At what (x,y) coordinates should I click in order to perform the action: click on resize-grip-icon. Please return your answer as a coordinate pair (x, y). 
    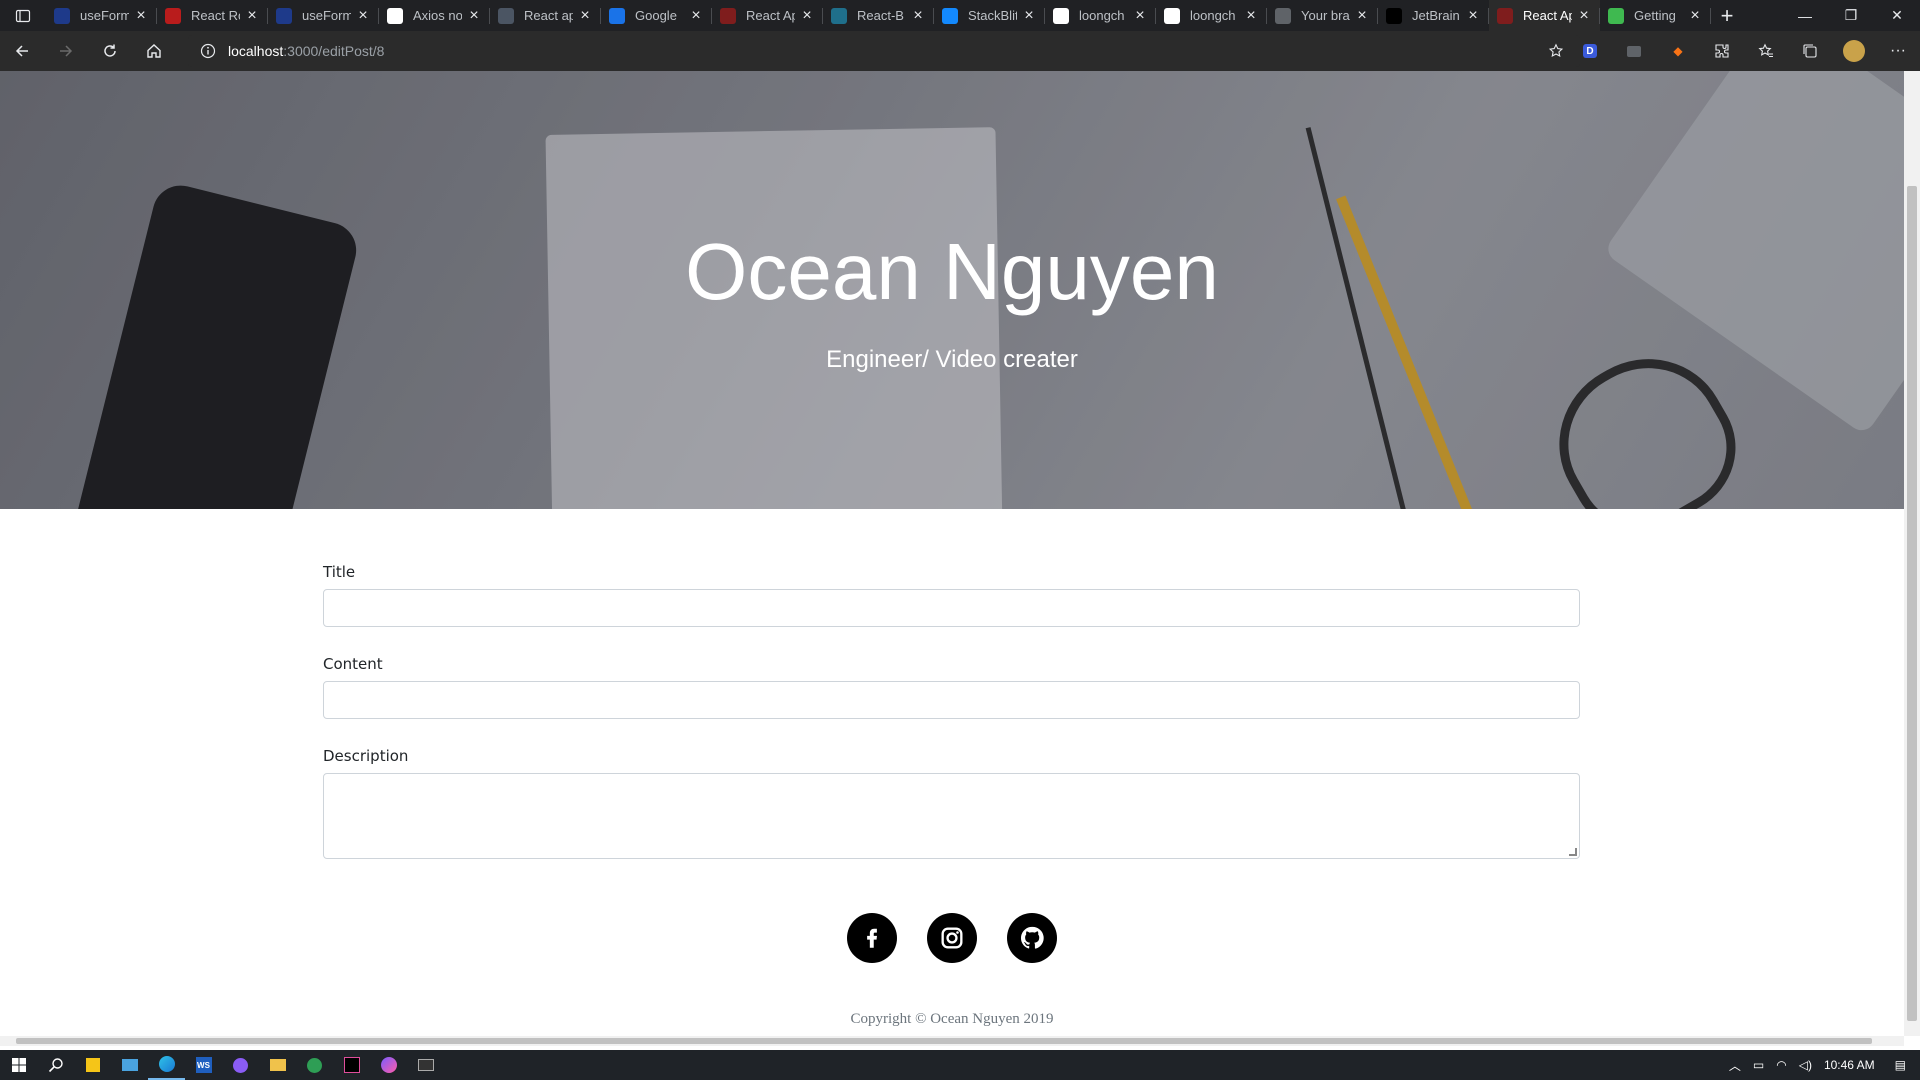
    Looking at the image, I should click on (1573, 852).